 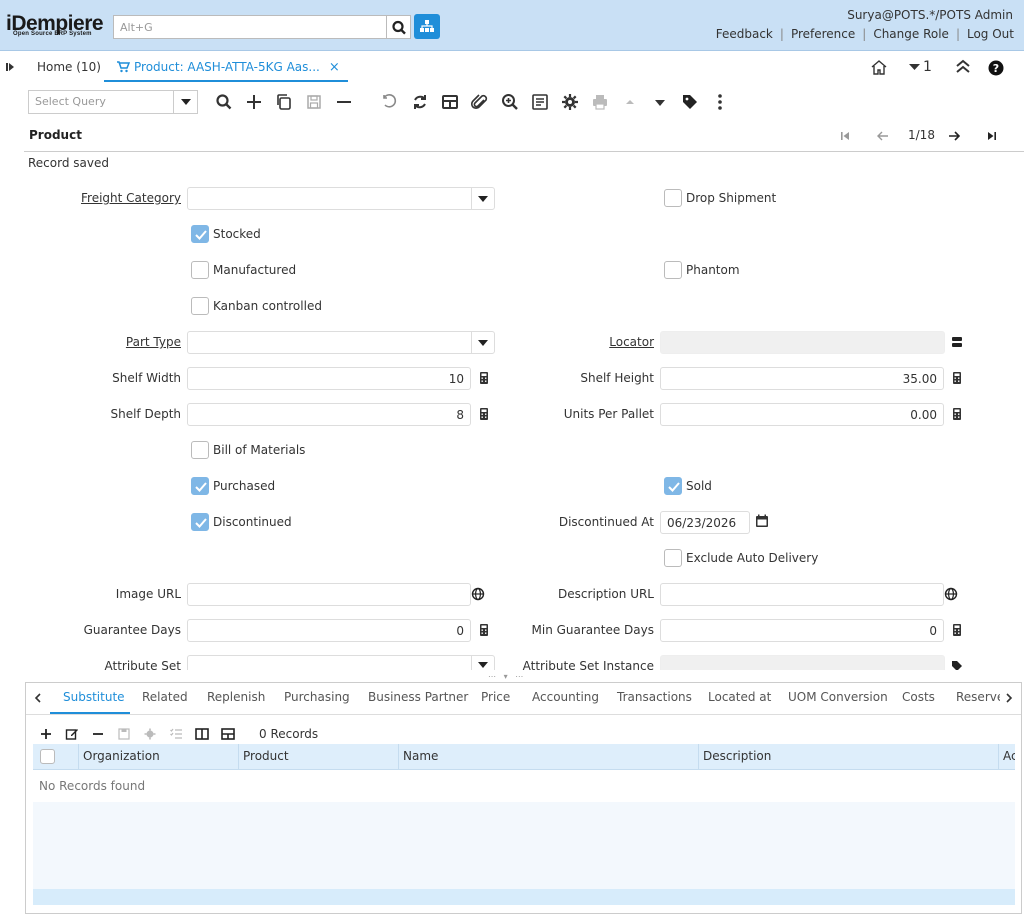 What do you see at coordinates (224, 102) in the screenshot?
I see `find-icon` at bounding box center [224, 102].